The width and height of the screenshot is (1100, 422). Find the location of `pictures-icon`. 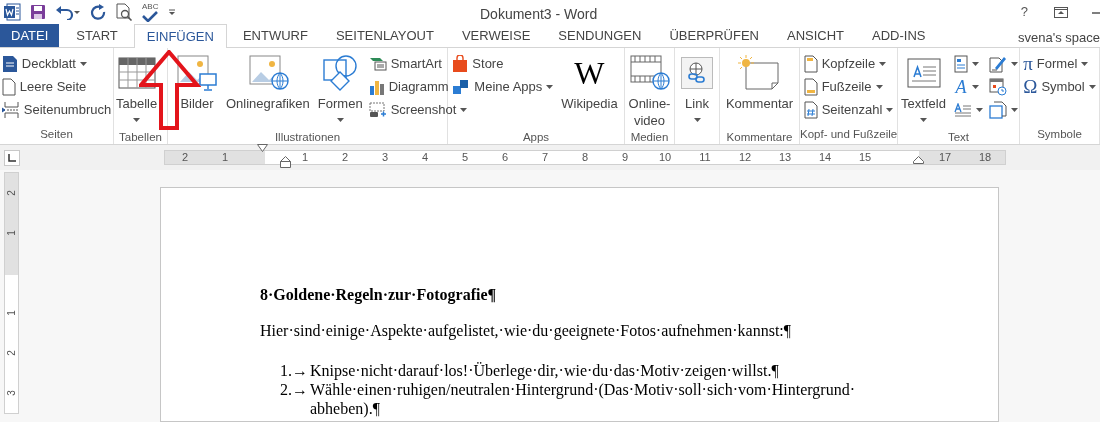

pictures-icon is located at coordinates (197, 73).